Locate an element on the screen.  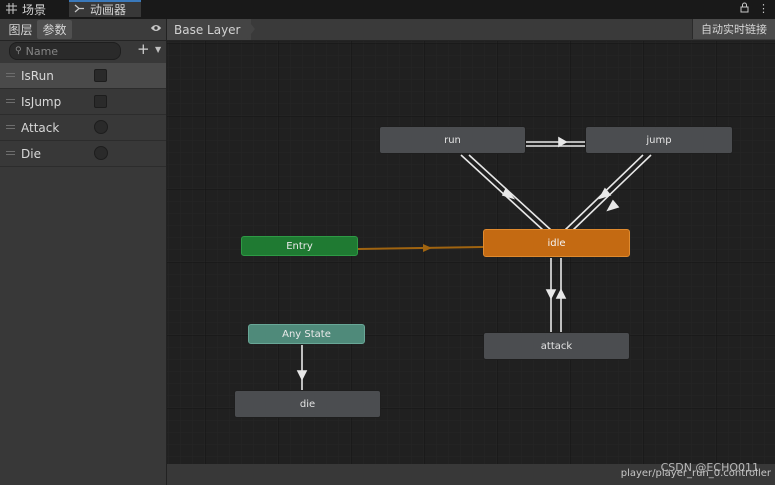
tab-scene-label: 场景 is located at coordinates (34, 10).